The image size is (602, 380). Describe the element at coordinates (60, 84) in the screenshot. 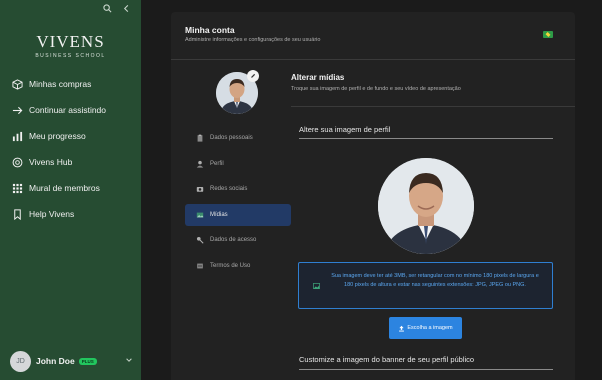

I see `sidebar-item-label: Minhas compras` at that location.